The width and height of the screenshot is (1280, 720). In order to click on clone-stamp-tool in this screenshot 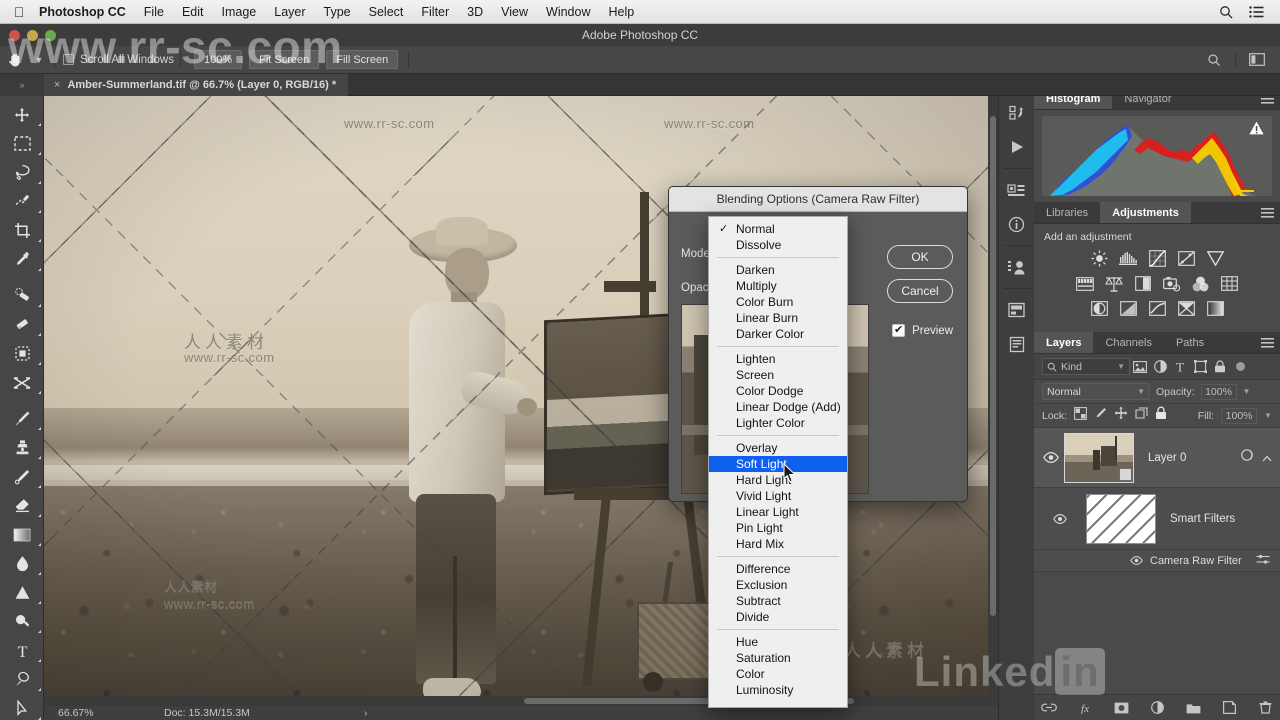, I will do `click(22, 447)`.